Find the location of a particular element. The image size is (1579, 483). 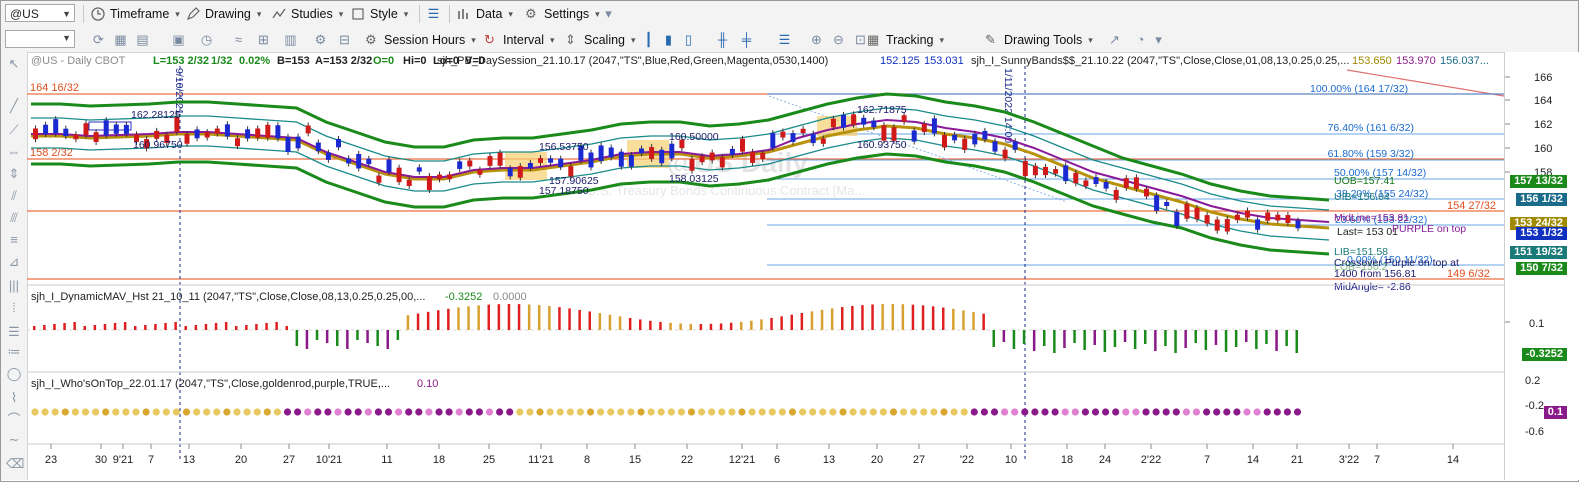

panel2-value-tag: -0.3252 is located at coordinates (1544, 354).